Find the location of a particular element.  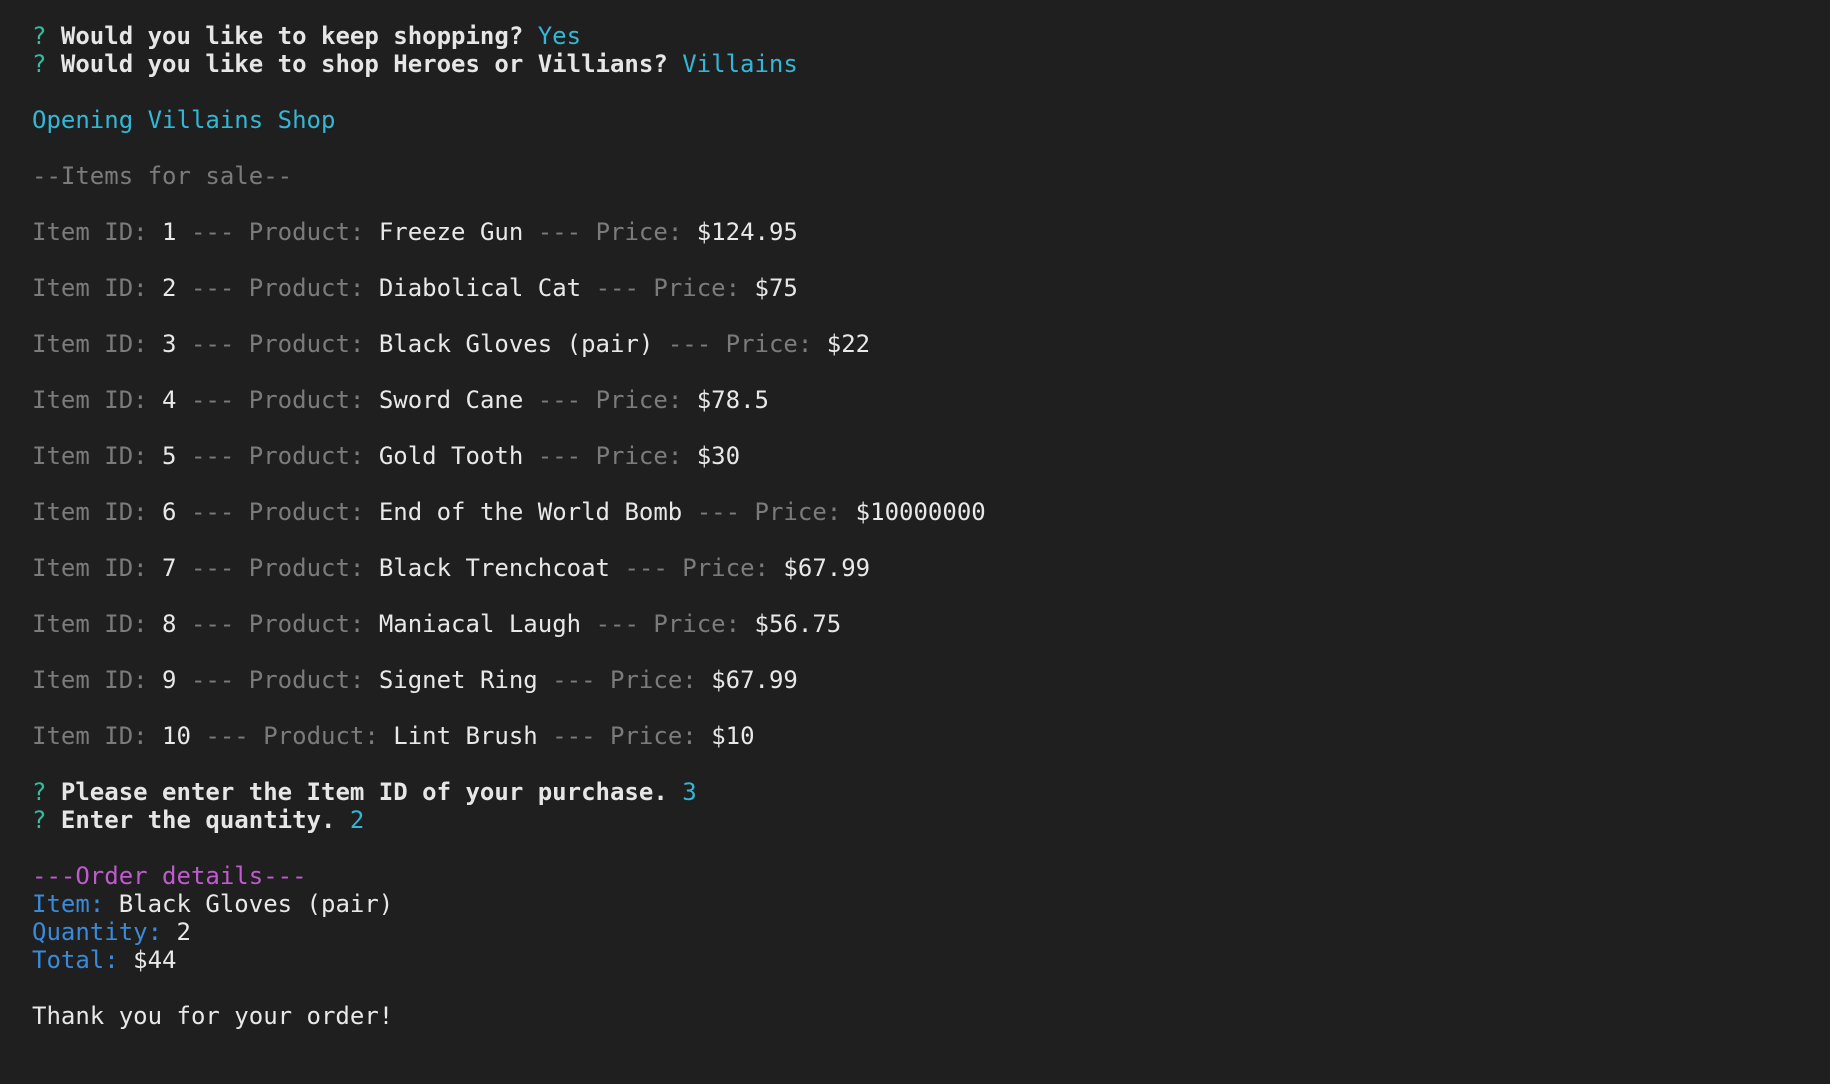

order-total-label: Total: is located at coordinates (75, 960).